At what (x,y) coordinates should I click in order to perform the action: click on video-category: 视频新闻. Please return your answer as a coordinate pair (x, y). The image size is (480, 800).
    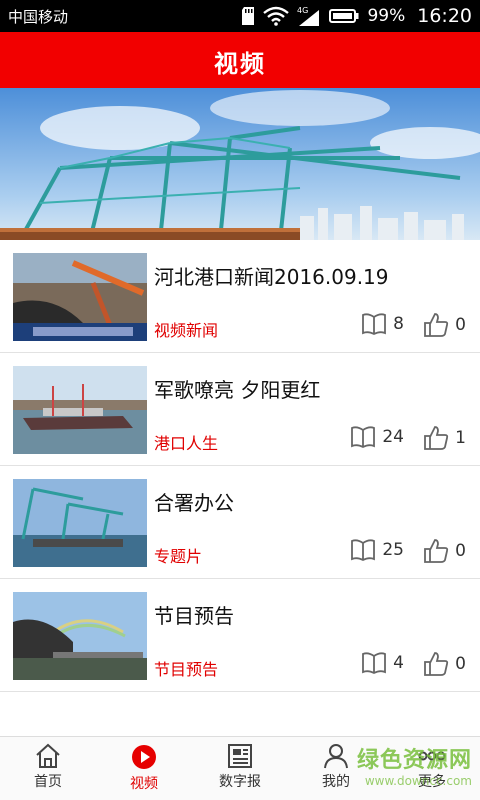
    Looking at the image, I should click on (186, 329).